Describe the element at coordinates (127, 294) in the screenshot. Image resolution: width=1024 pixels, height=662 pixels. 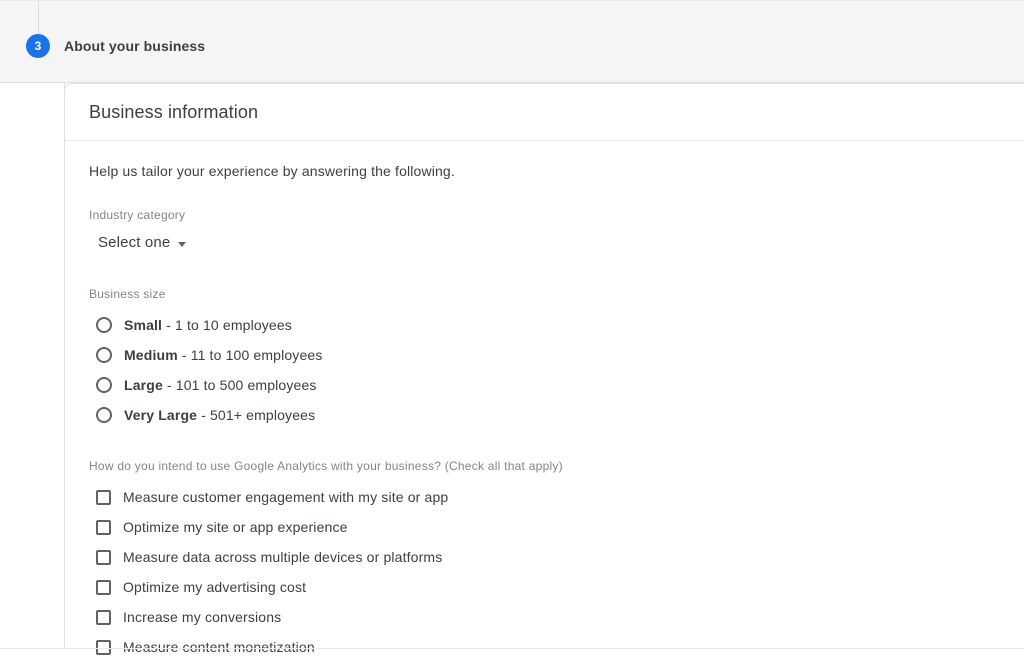
I see `business-size-label: Business size` at that location.